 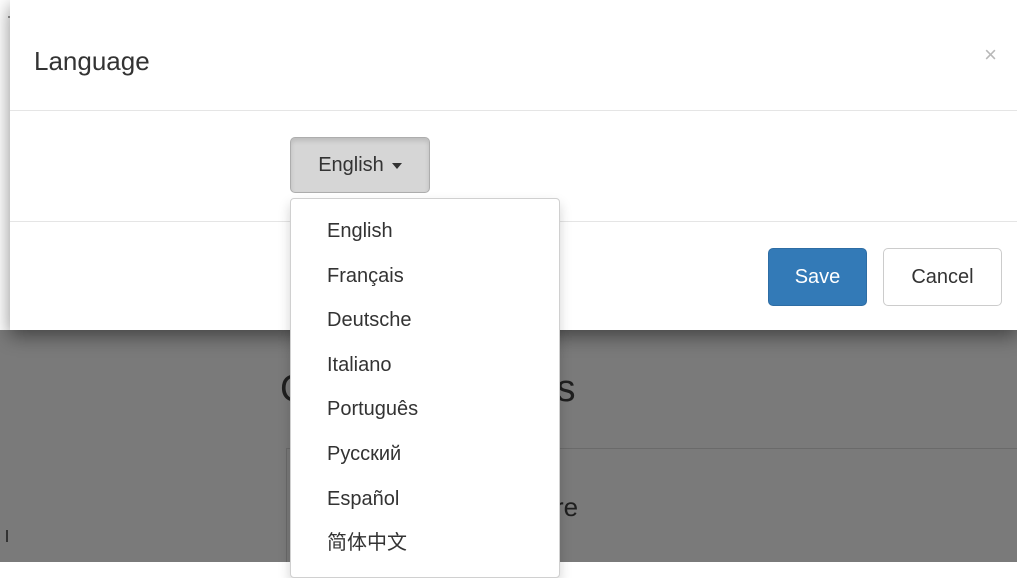 What do you see at coordinates (7, 536) in the screenshot?
I see `background-edge-mark` at bounding box center [7, 536].